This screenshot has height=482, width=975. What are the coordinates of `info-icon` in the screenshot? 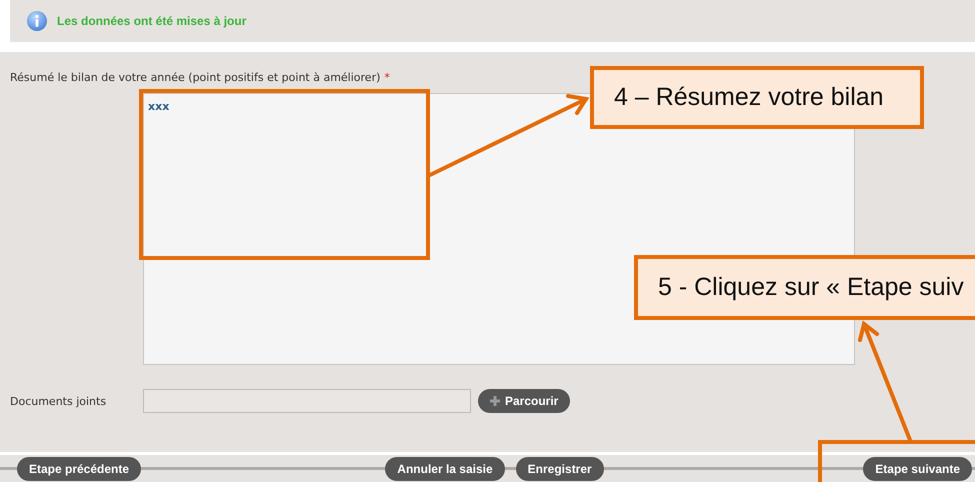 It's located at (37, 21).